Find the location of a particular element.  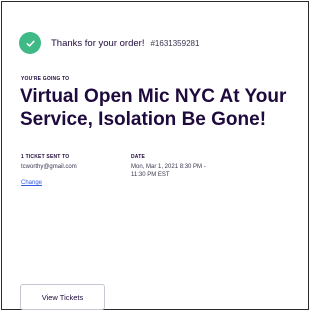

confirmation-row: Thanks for your order! #1631359281 is located at coordinates (109, 43).